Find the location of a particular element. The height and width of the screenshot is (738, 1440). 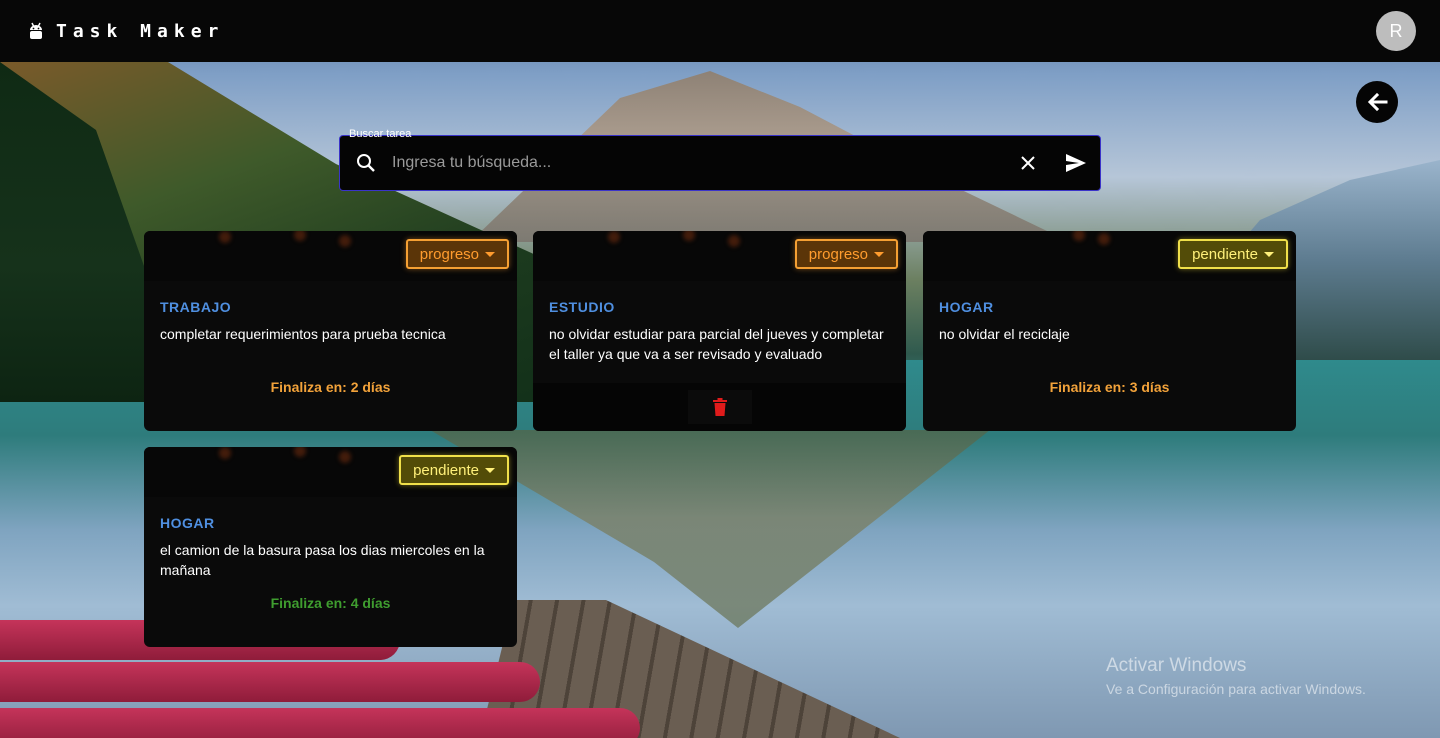

arrow-left-icon is located at coordinates (1377, 102).